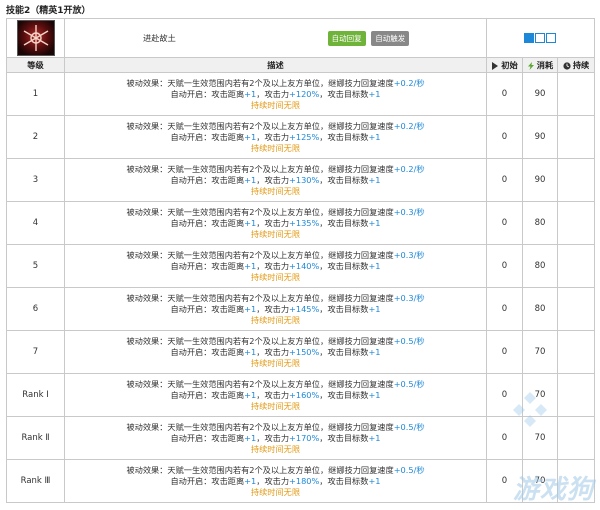 The width and height of the screenshot is (600, 510). I want to click on col-initial: 初始, so click(504, 65).